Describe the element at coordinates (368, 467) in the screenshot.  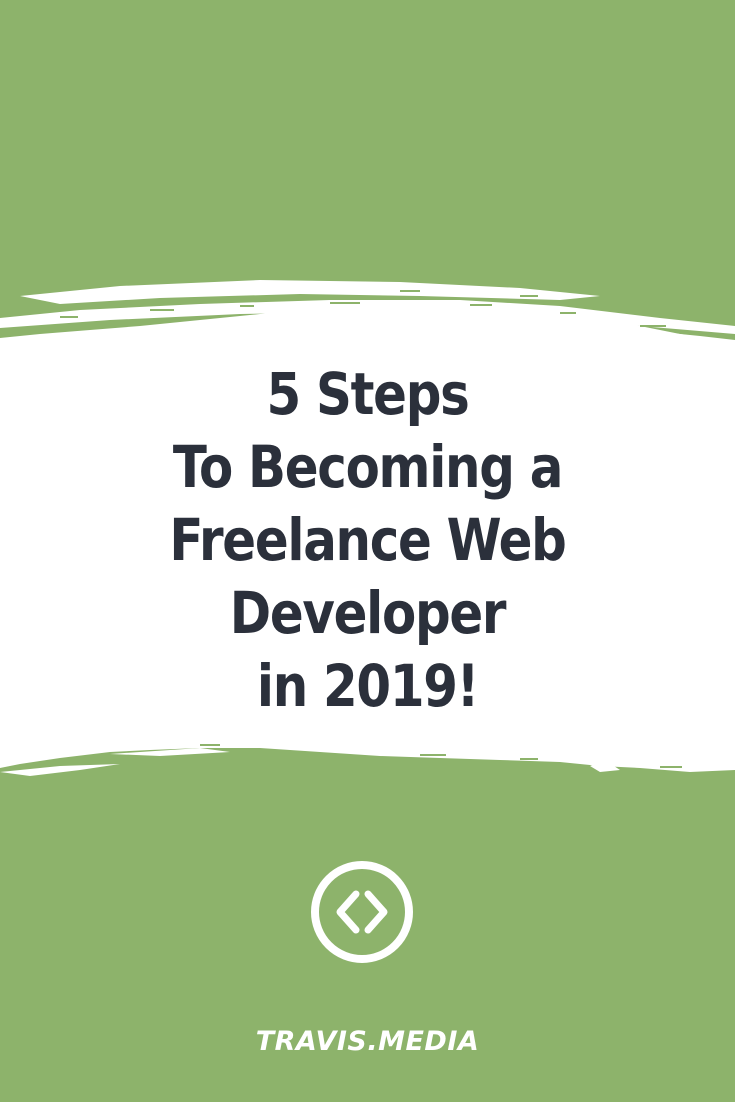
I see `headline-line-2: To Becoming a` at that location.